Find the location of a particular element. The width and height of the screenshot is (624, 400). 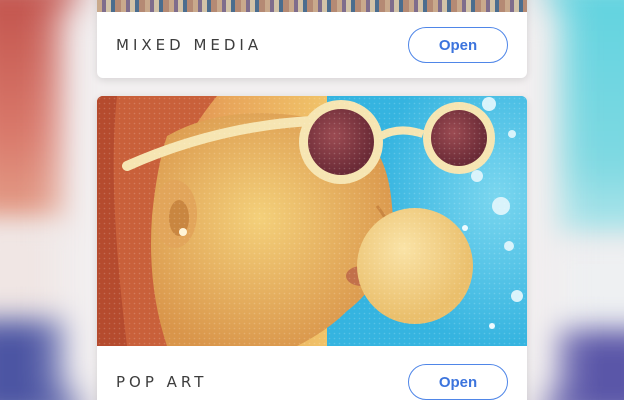

card-title: MIXED MEDIA is located at coordinates (189, 45).